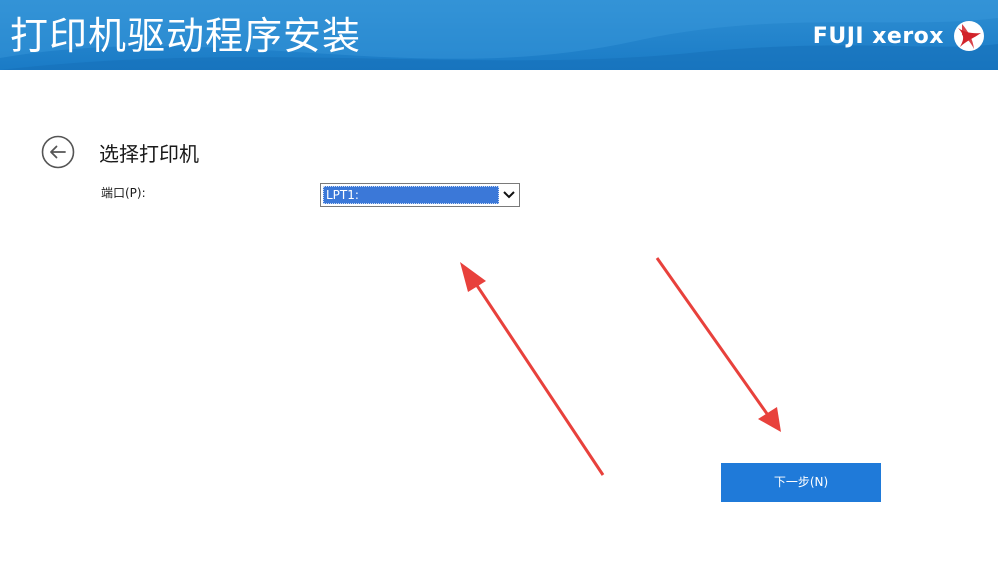 The height and width of the screenshot is (572, 998). I want to click on app-title: 打印机驱动程序安装, so click(186, 36).